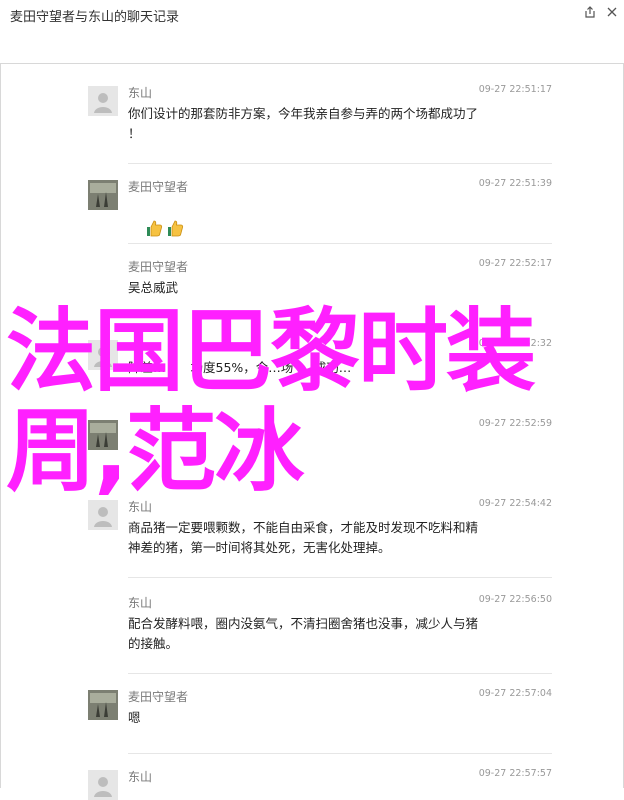 The height and width of the screenshot is (800, 624). Describe the element at coordinates (515, 263) in the screenshot. I see `message-time: 09-27 22:52:17` at that location.